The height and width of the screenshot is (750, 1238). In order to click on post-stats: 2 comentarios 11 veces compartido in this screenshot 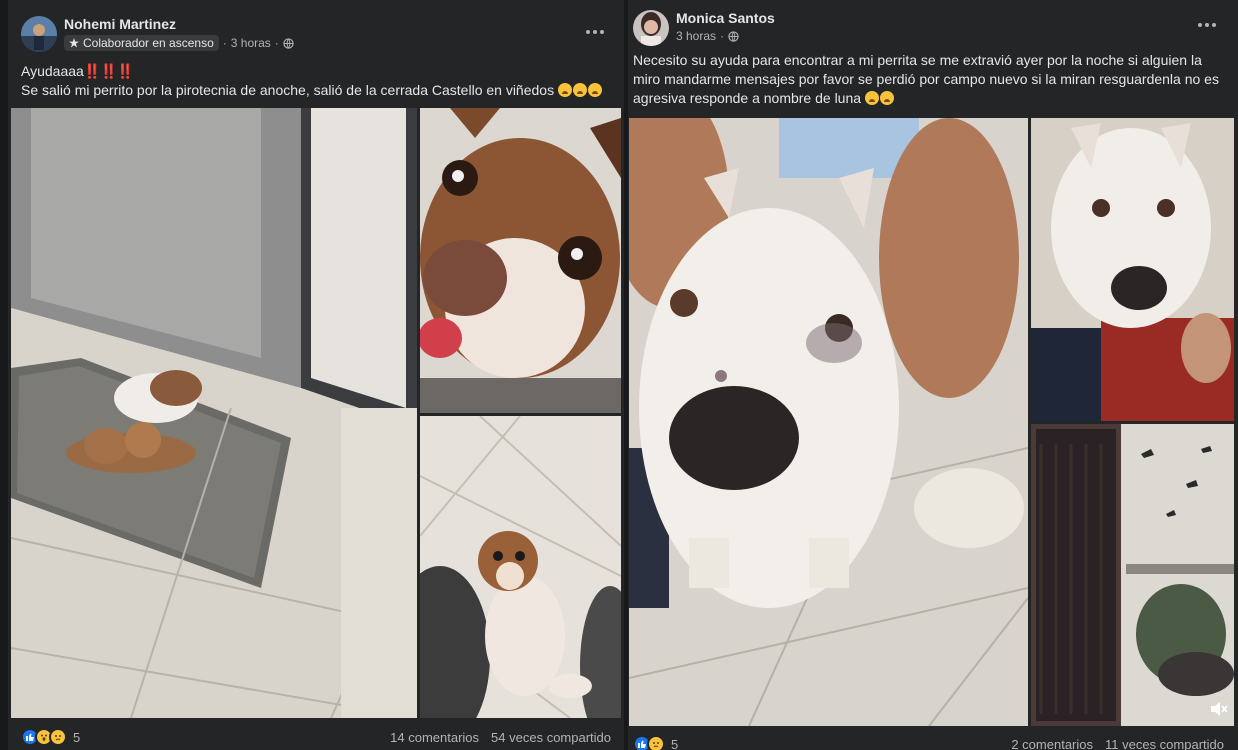, I will do `click(1117, 743)`.